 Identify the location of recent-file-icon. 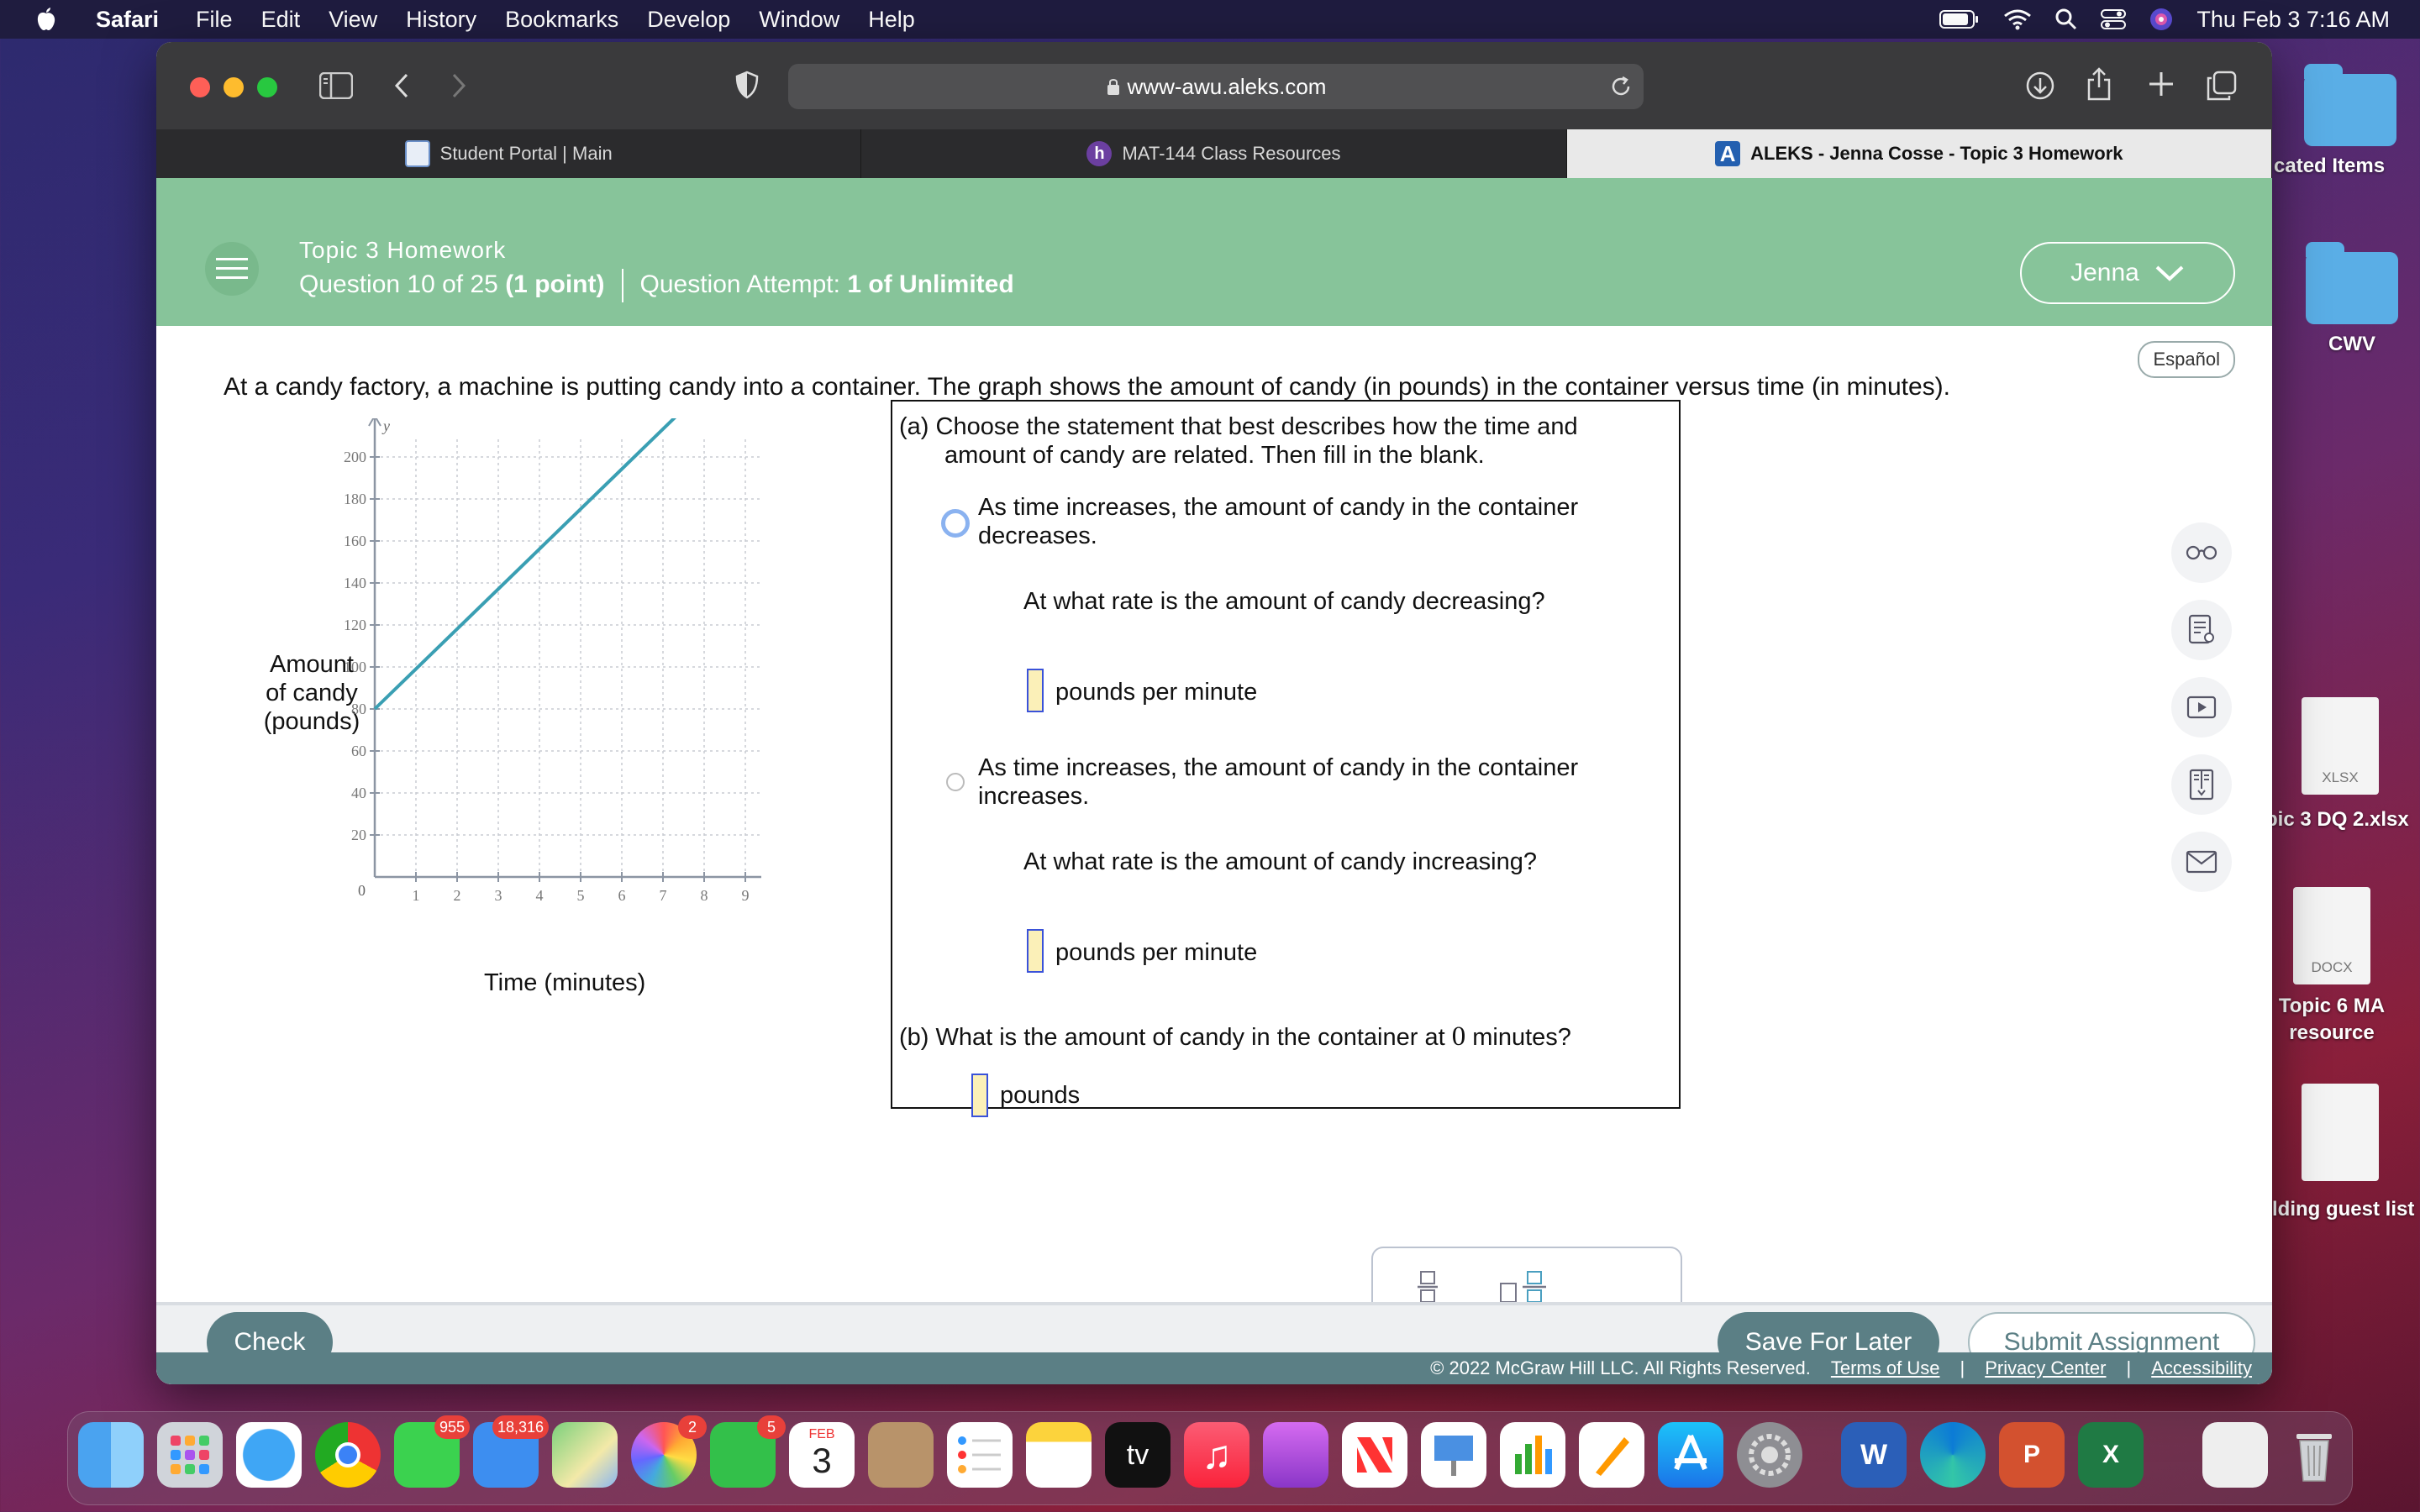
(2235, 1455).